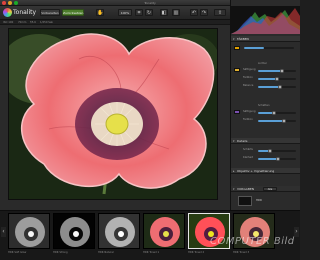 This screenshot has width=320, height=260. Describe the element at coordinates (7, 12) in the screenshot. I see `app-logo-icon` at that location.